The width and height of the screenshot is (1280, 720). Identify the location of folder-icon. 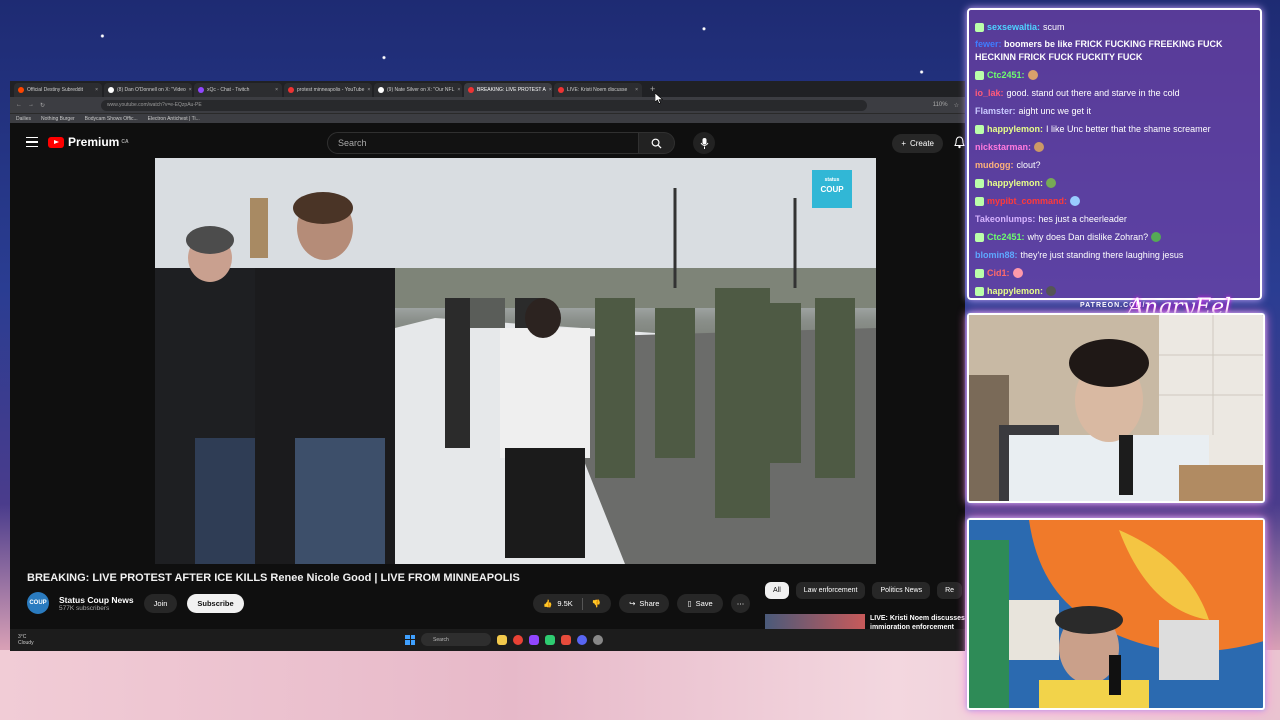
(502, 639).